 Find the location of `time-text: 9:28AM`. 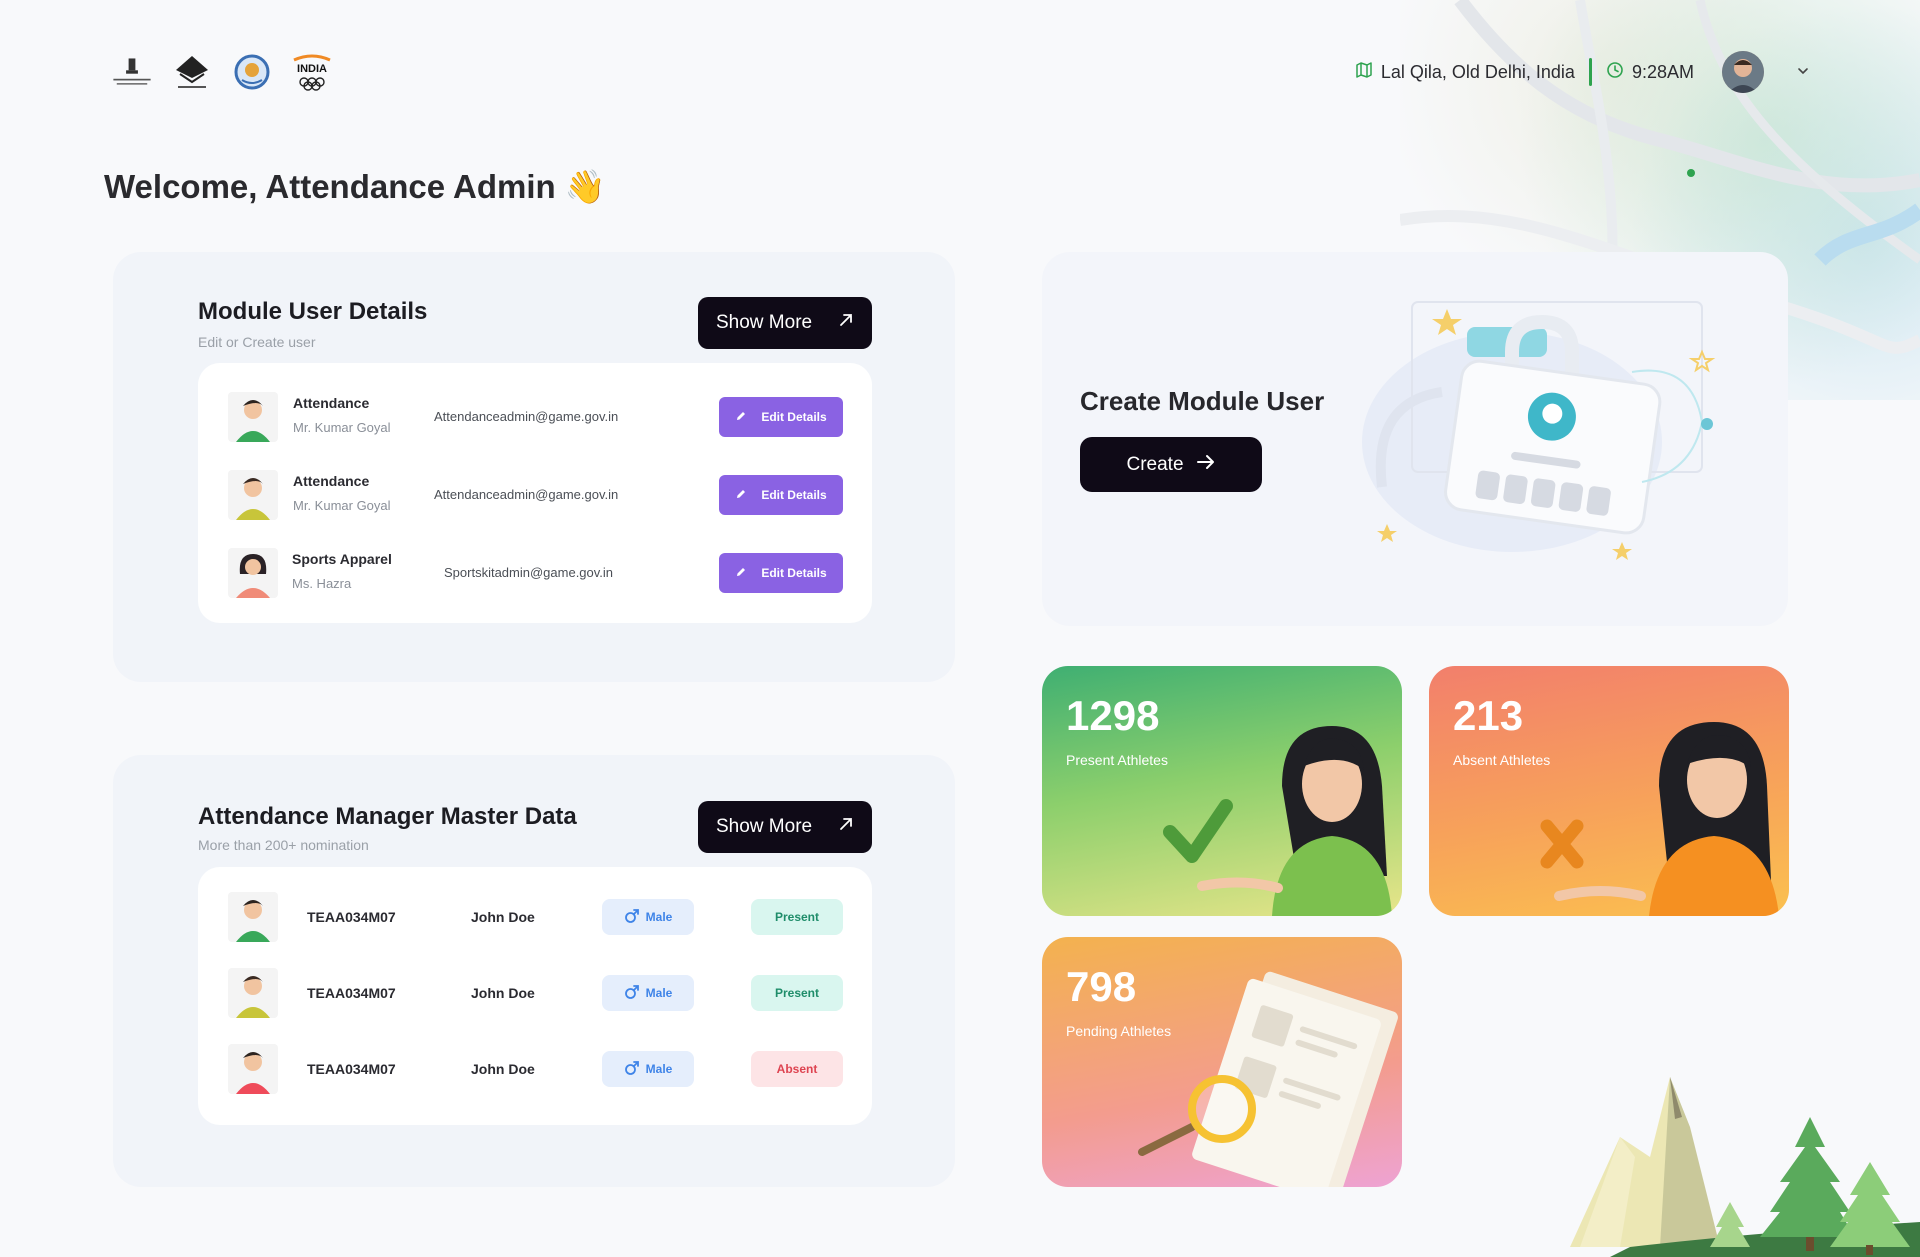

time-text: 9:28AM is located at coordinates (1662, 71).